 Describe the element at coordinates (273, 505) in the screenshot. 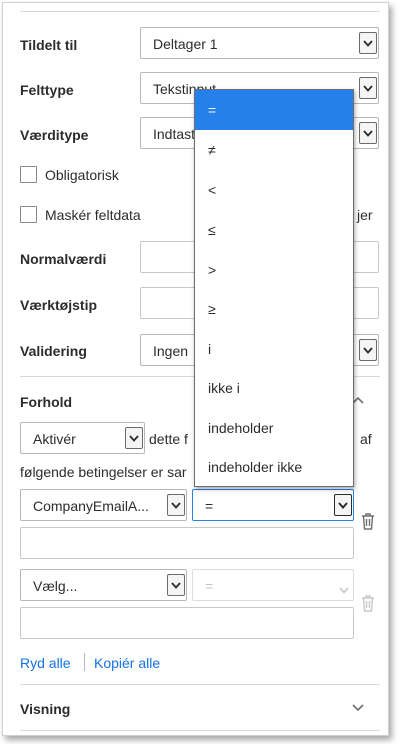

I see `condition1-operator-select: =` at that location.